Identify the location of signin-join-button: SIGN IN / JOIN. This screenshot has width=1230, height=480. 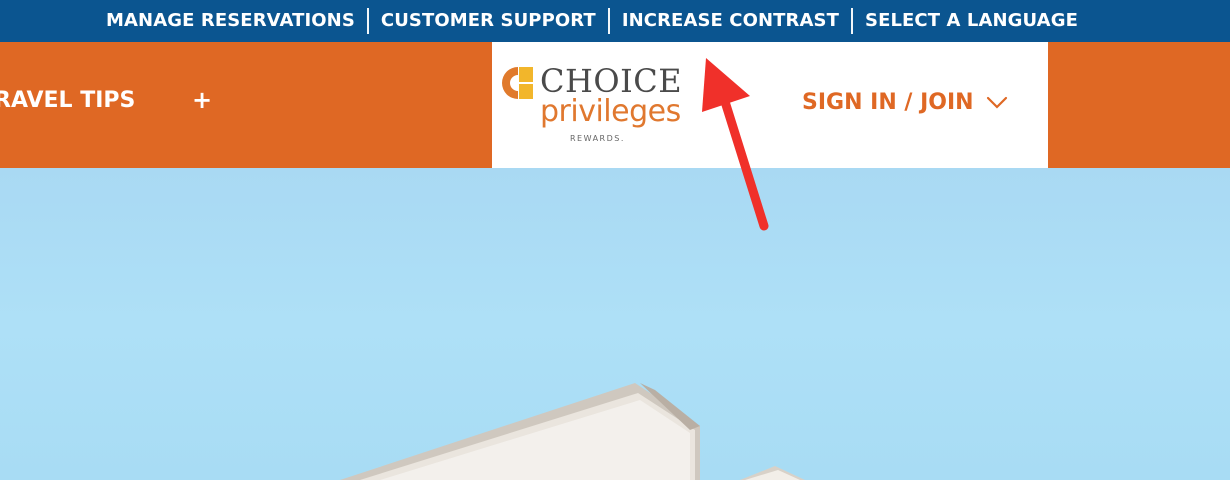
(905, 102).